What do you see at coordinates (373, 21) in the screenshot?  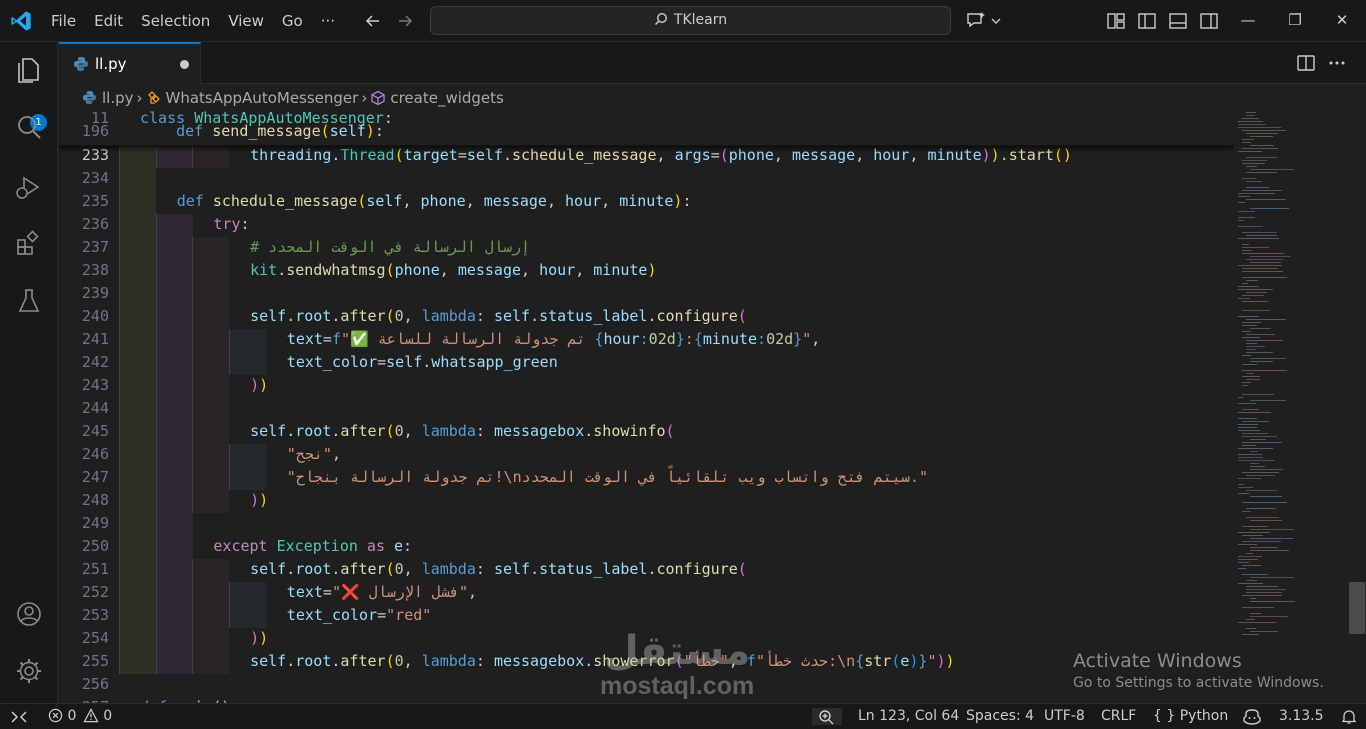 I see `back-arrow-icon` at bounding box center [373, 21].